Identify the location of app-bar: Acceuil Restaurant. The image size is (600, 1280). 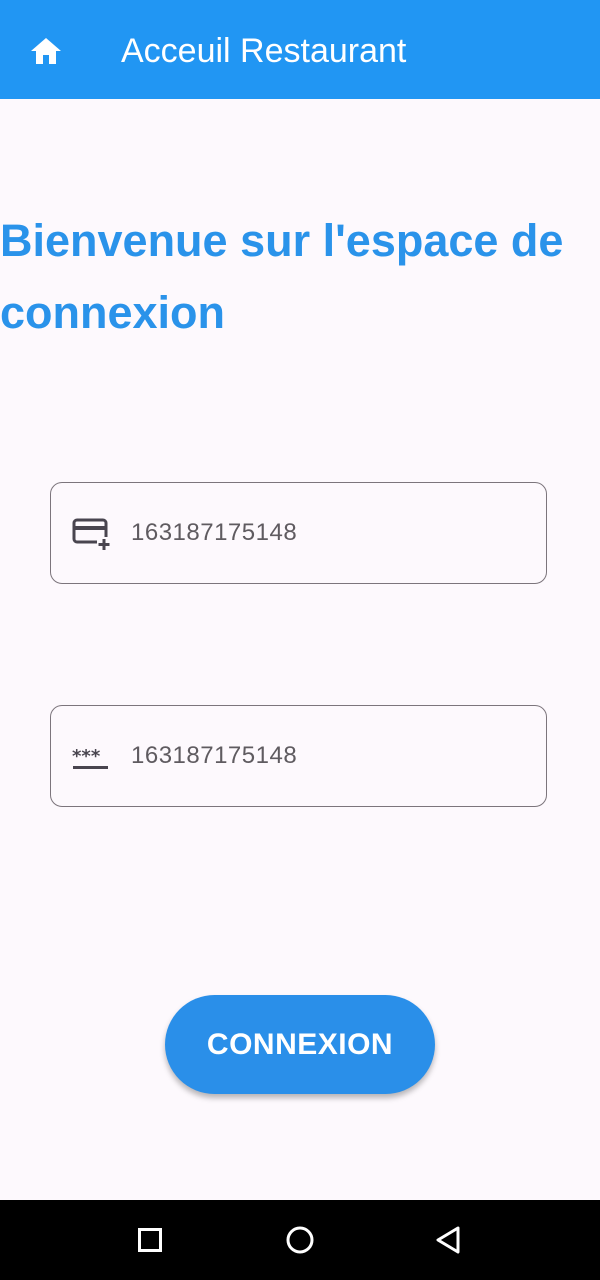
(300, 49).